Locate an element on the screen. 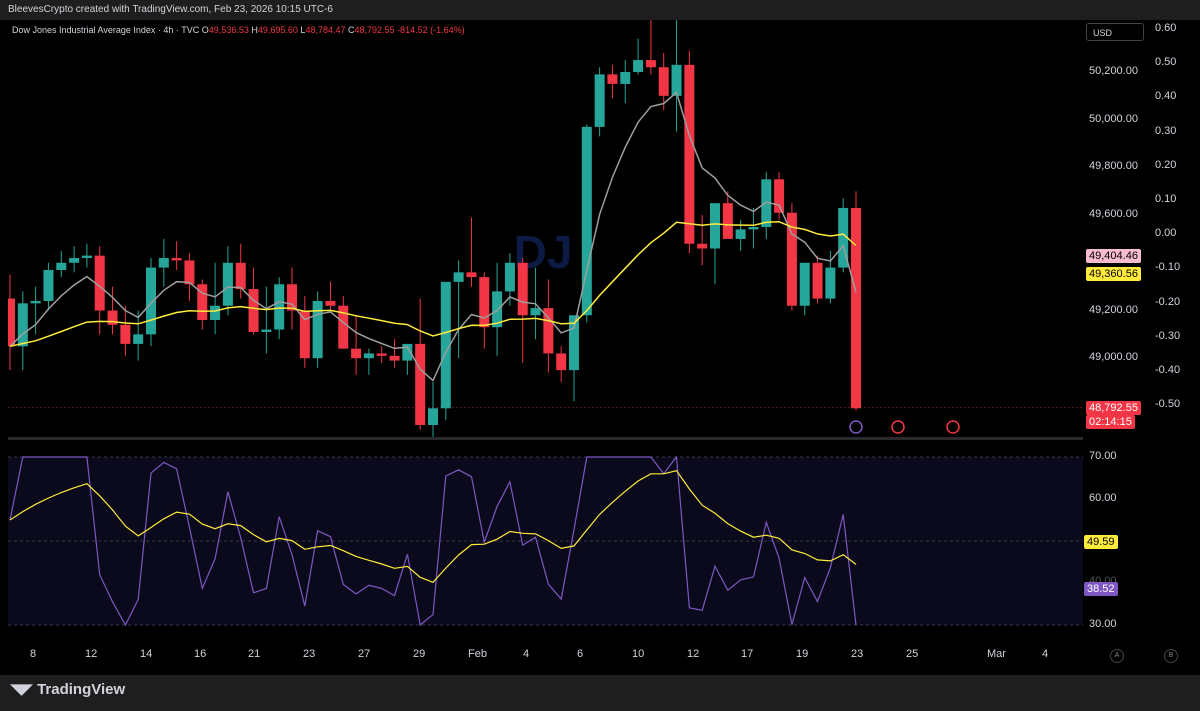 This screenshot has height=711, width=1200. time-axis-label: 25 is located at coordinates (912, 654).